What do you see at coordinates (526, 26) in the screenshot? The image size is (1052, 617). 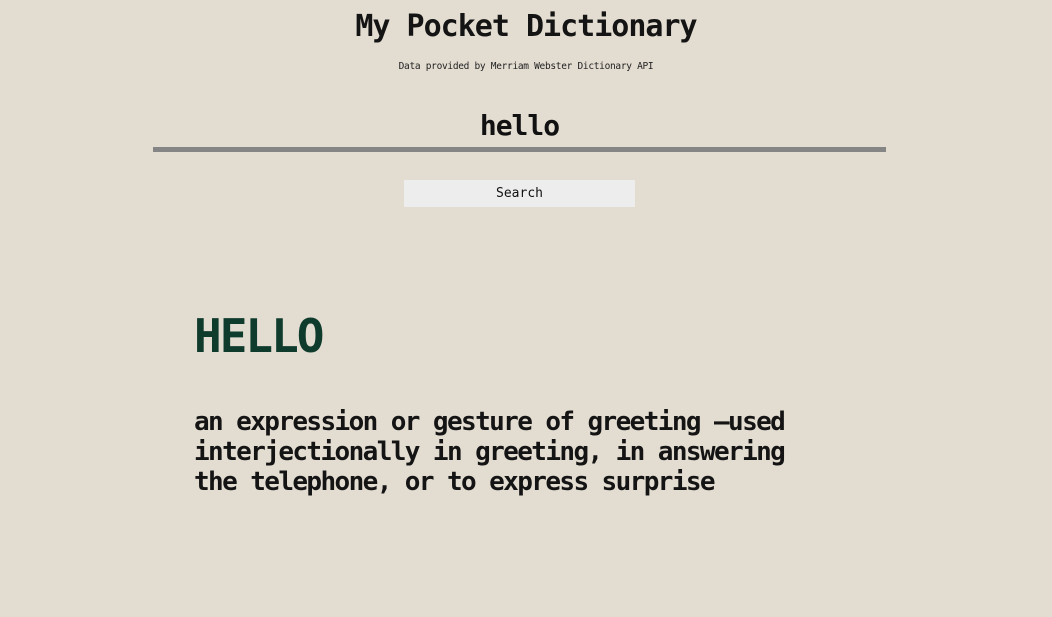 I see `app-title: My Pocket Dictionary` at bounding box center [526, 26].